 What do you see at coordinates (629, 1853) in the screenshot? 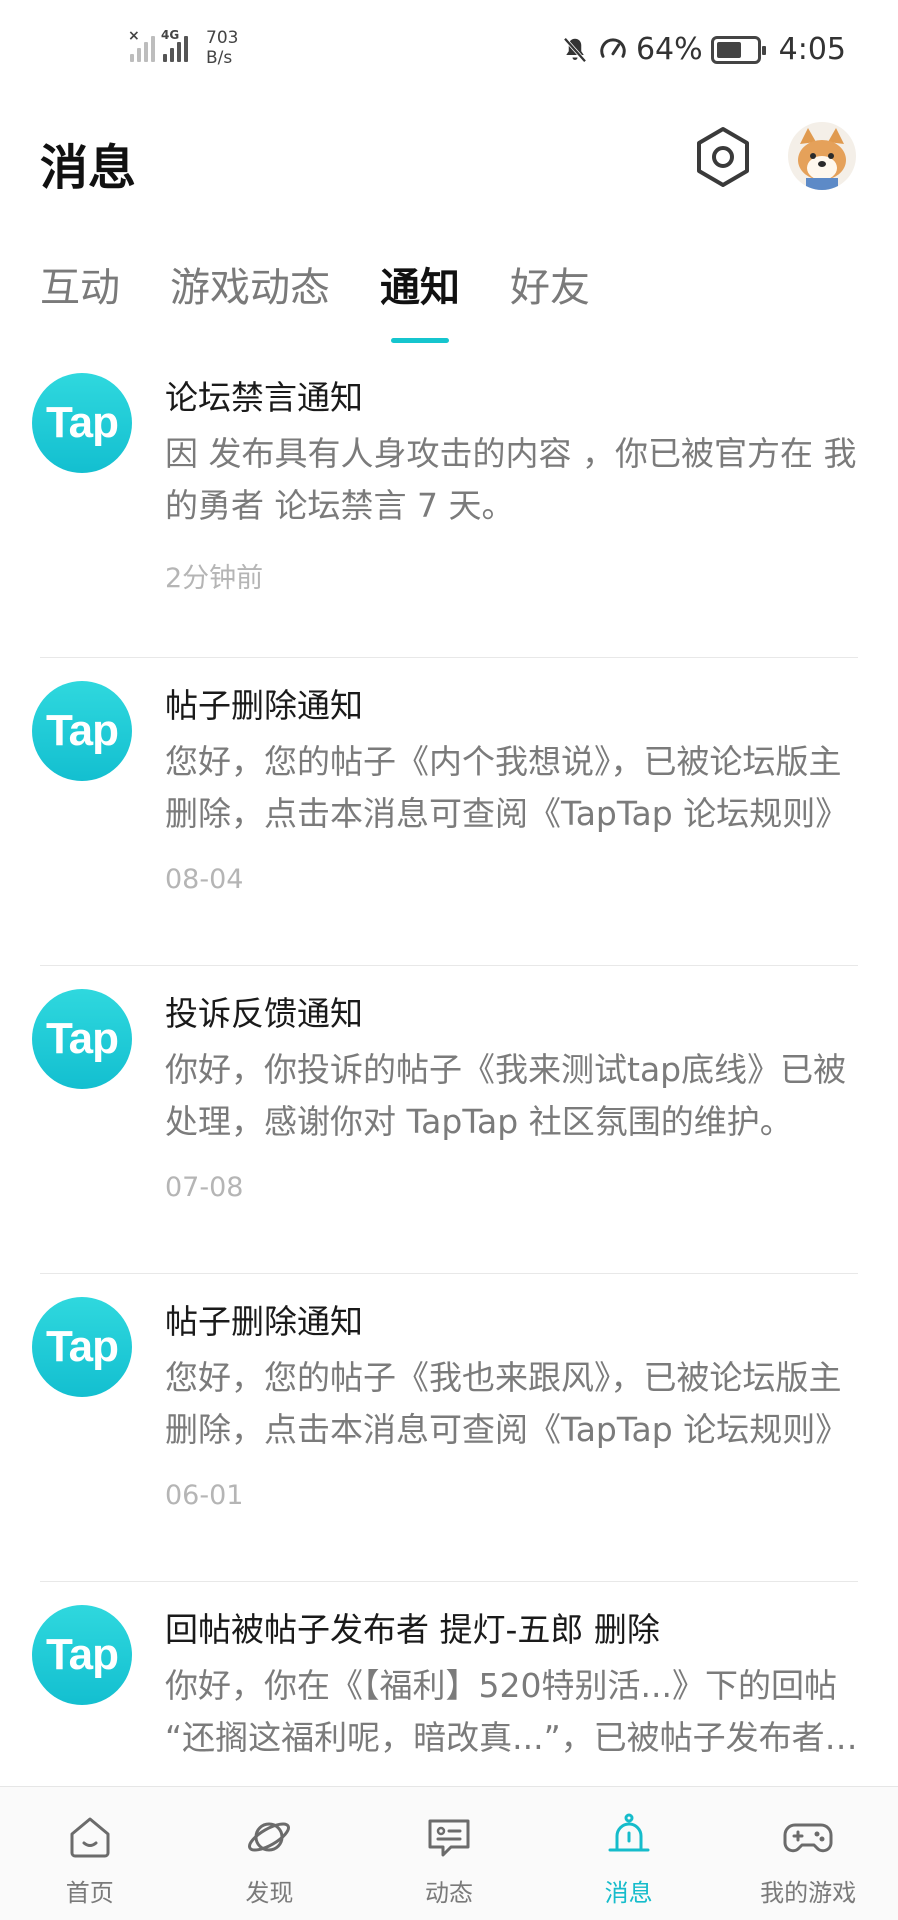
I see `nav-messages: 消息` at bounding box center [629, 1853].